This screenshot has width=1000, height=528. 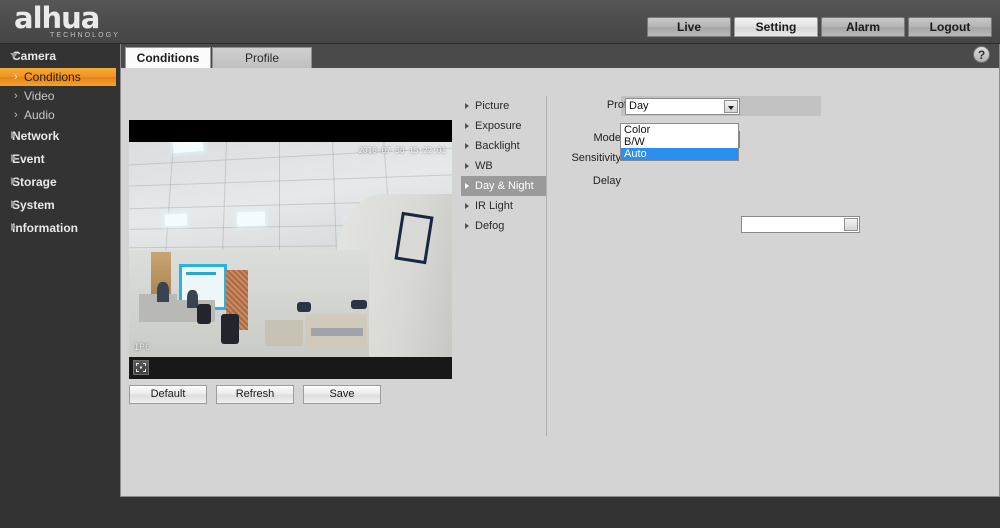 I want to click on whiteboard-content, so click(x=201, y=273).